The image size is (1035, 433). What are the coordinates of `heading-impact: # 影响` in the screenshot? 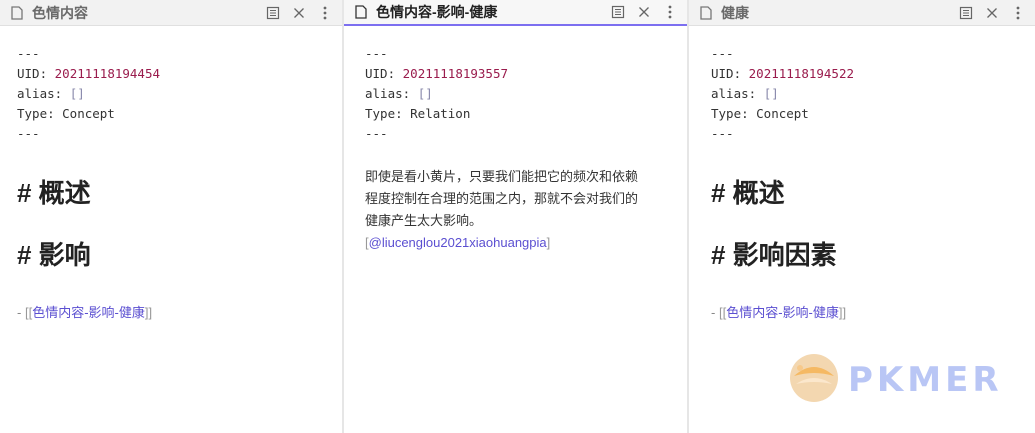 It's located at (54, 255).